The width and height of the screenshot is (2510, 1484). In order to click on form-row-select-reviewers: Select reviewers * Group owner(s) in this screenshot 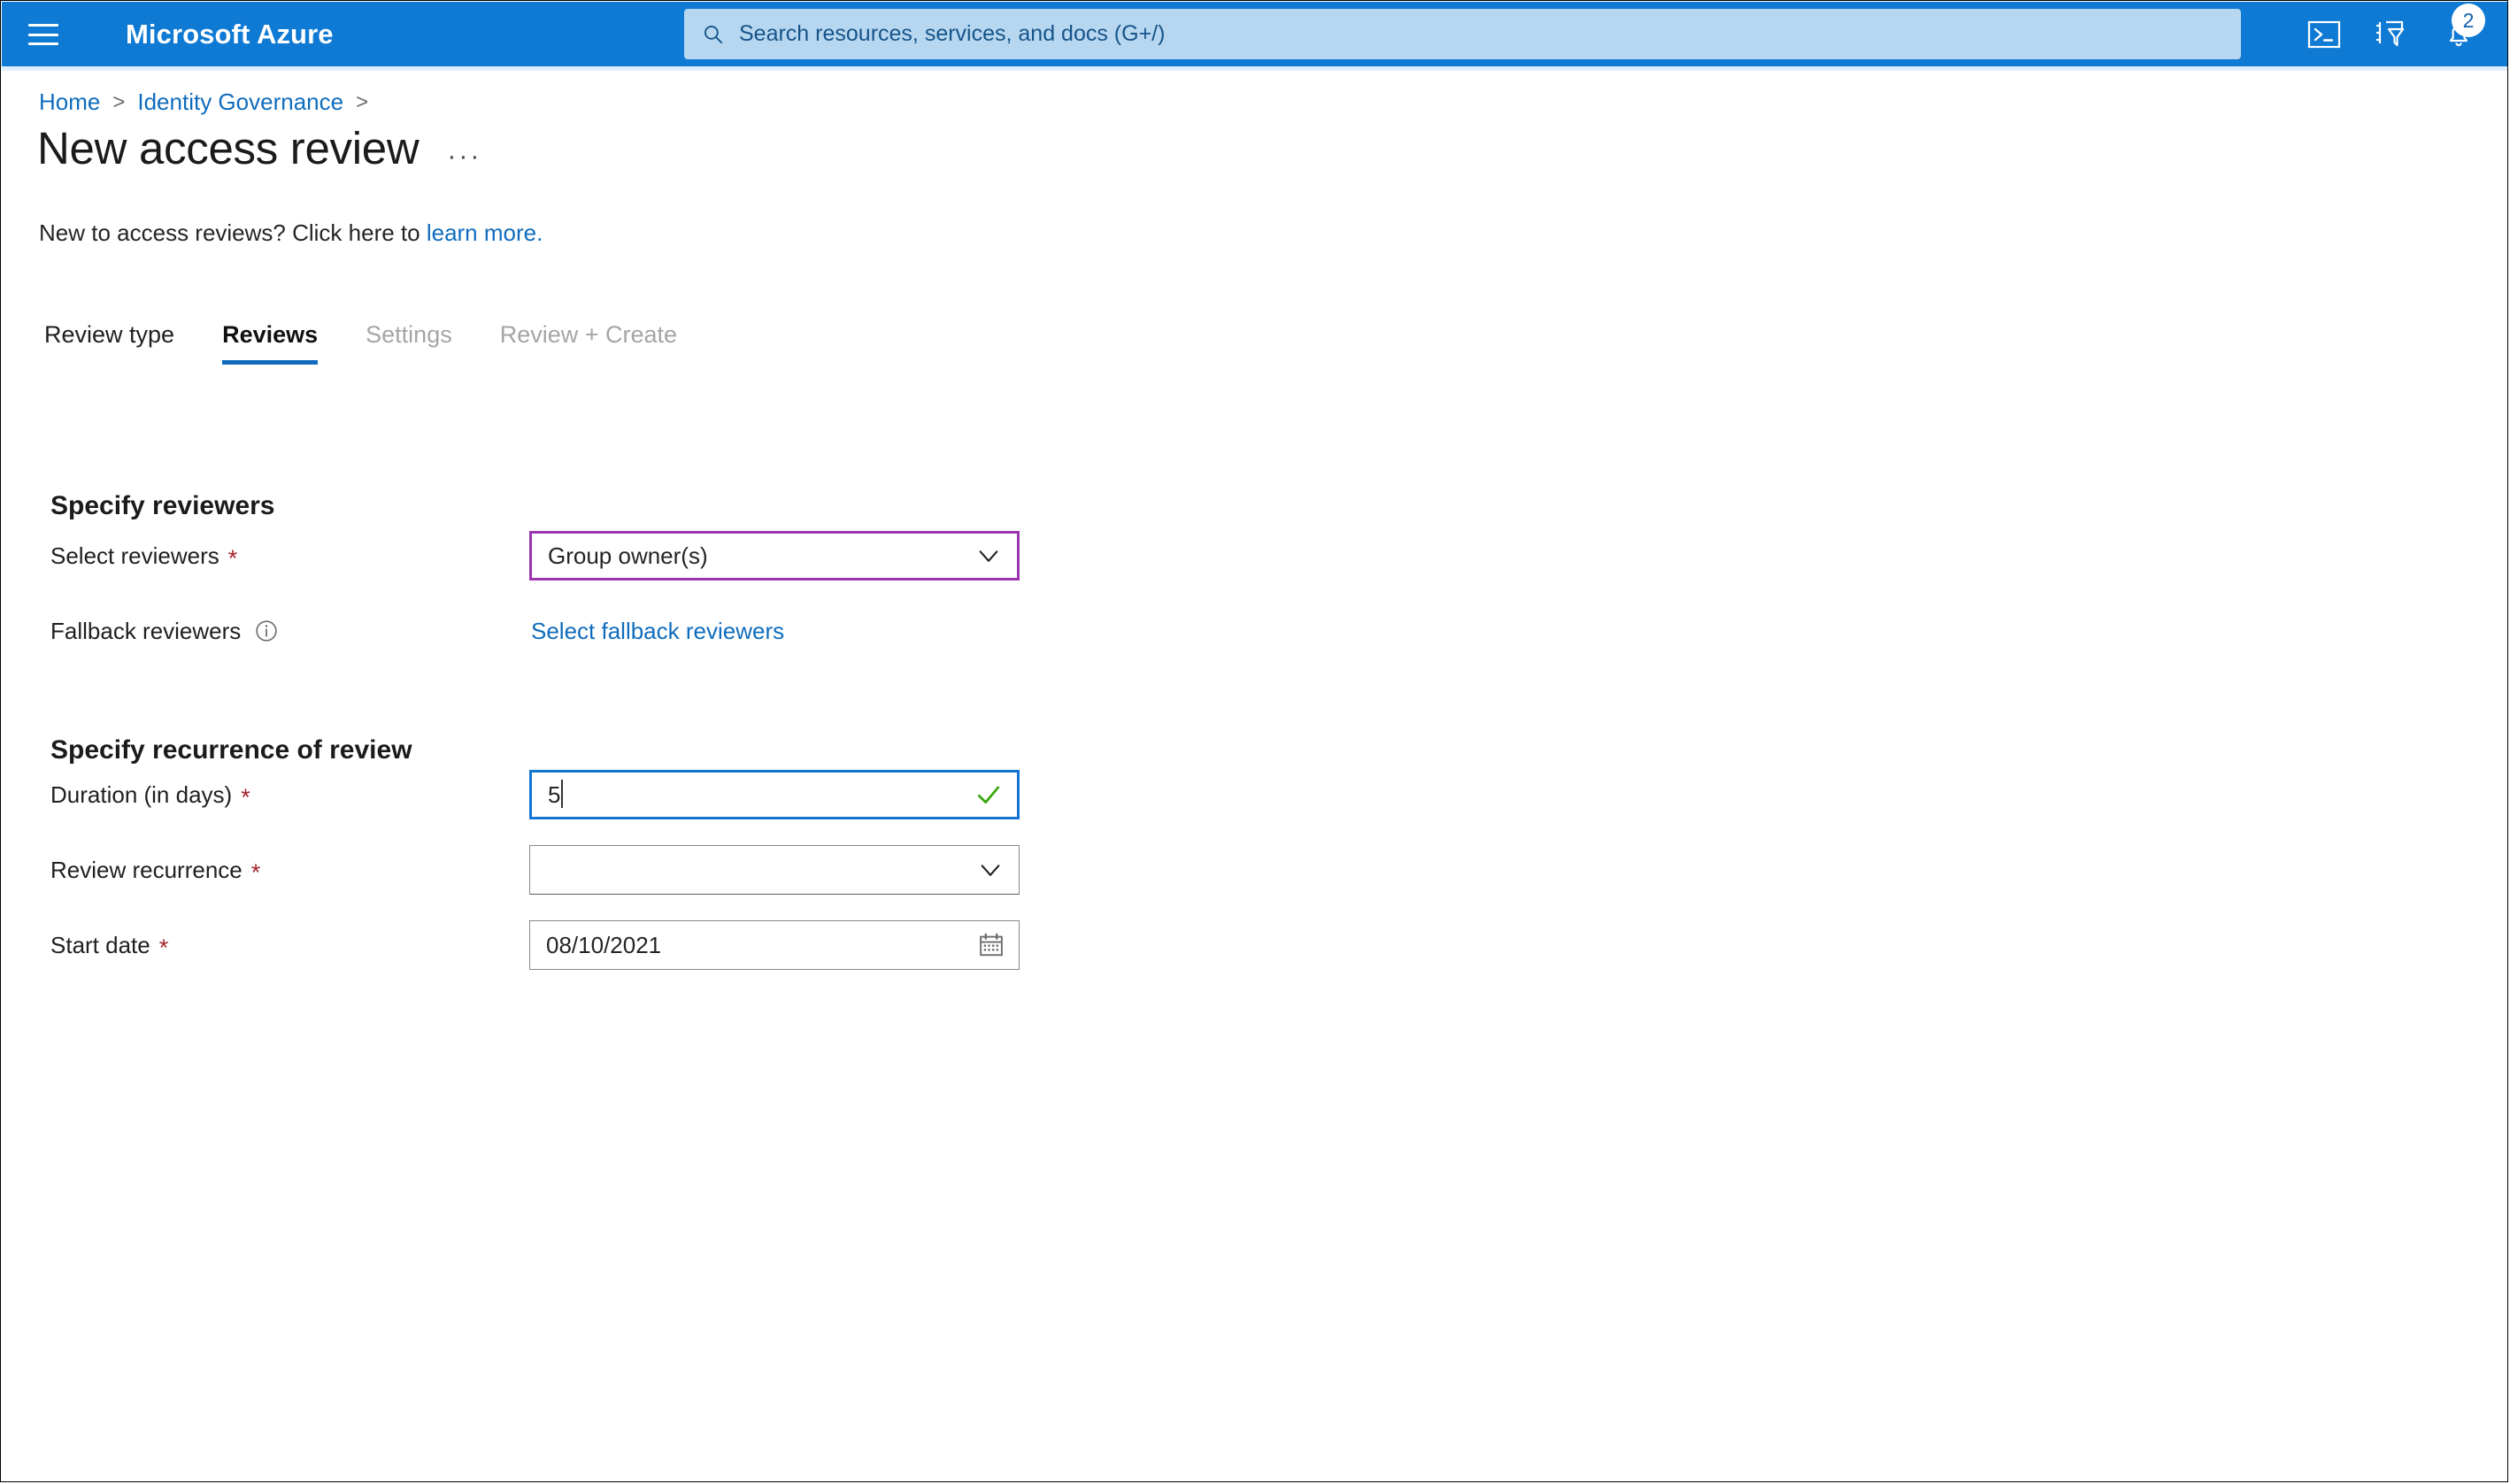, I will do `click(1254, 556)`.